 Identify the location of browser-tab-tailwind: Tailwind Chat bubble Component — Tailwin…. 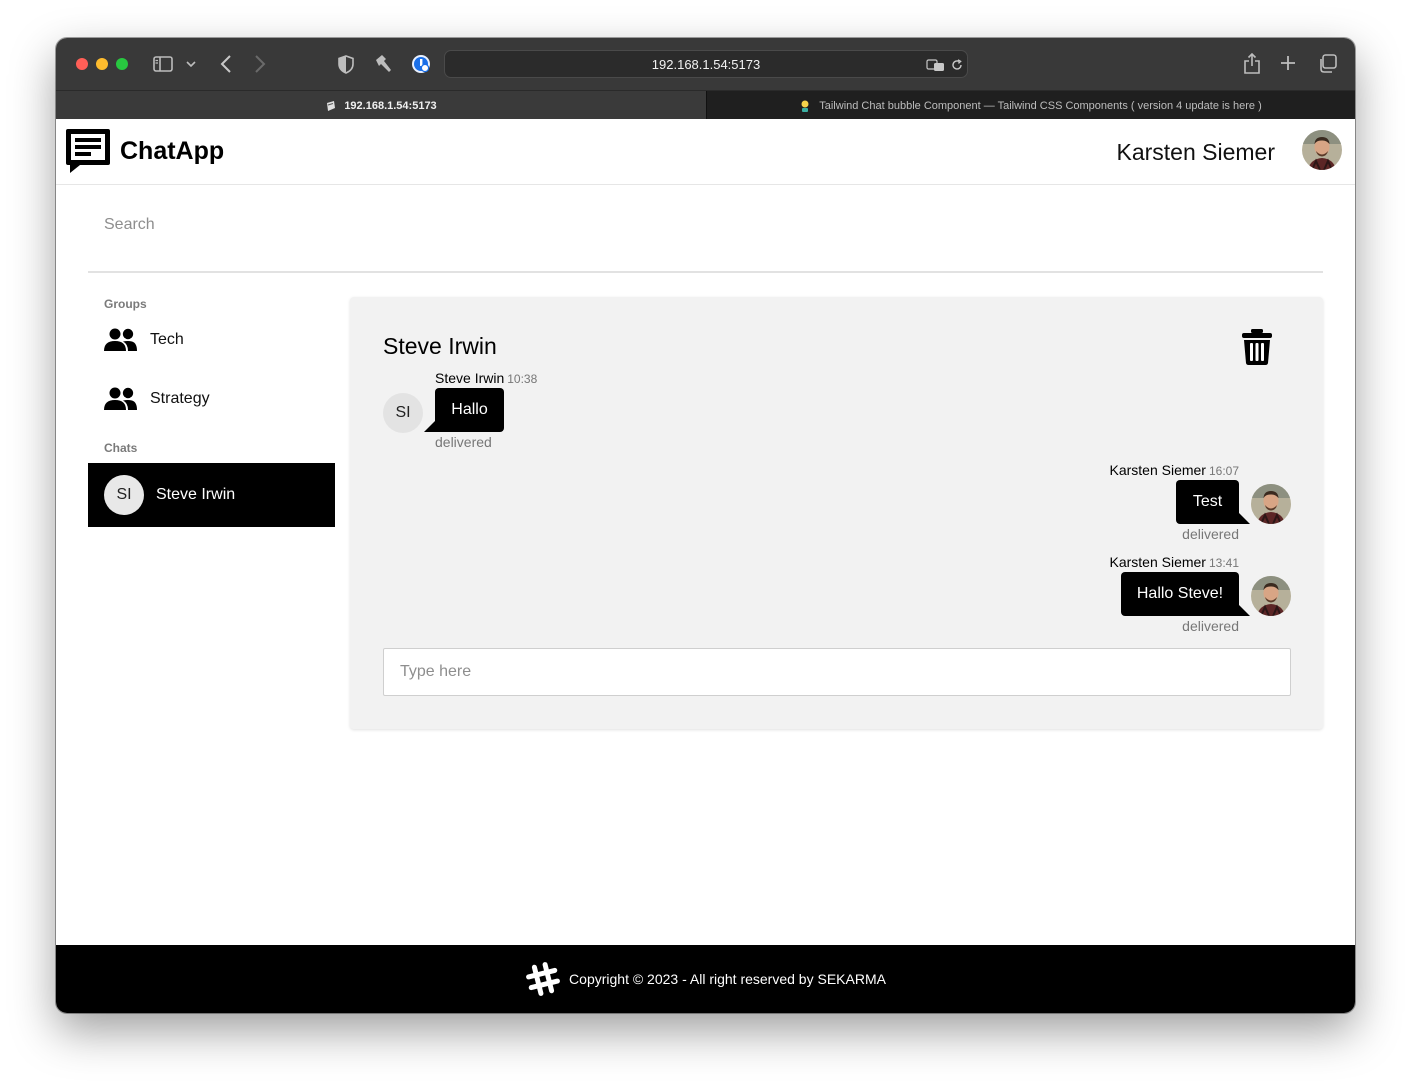
(1030, 105).